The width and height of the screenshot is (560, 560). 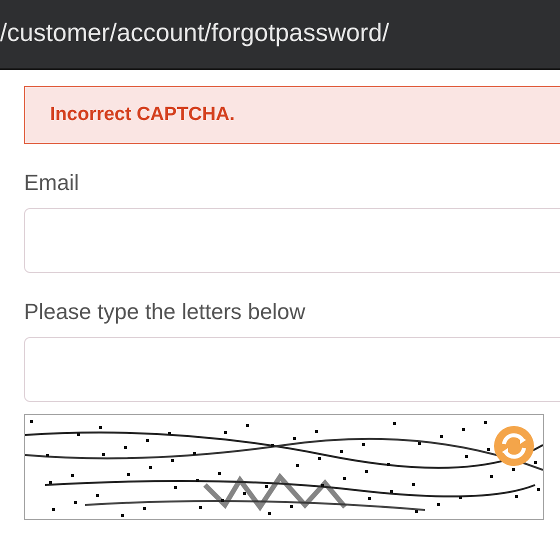 What do you see at coordinates (292, 115) in the screenshot?
I see `error-message: Incorrect CAPTCHA.` at bounding box center [292, 115].